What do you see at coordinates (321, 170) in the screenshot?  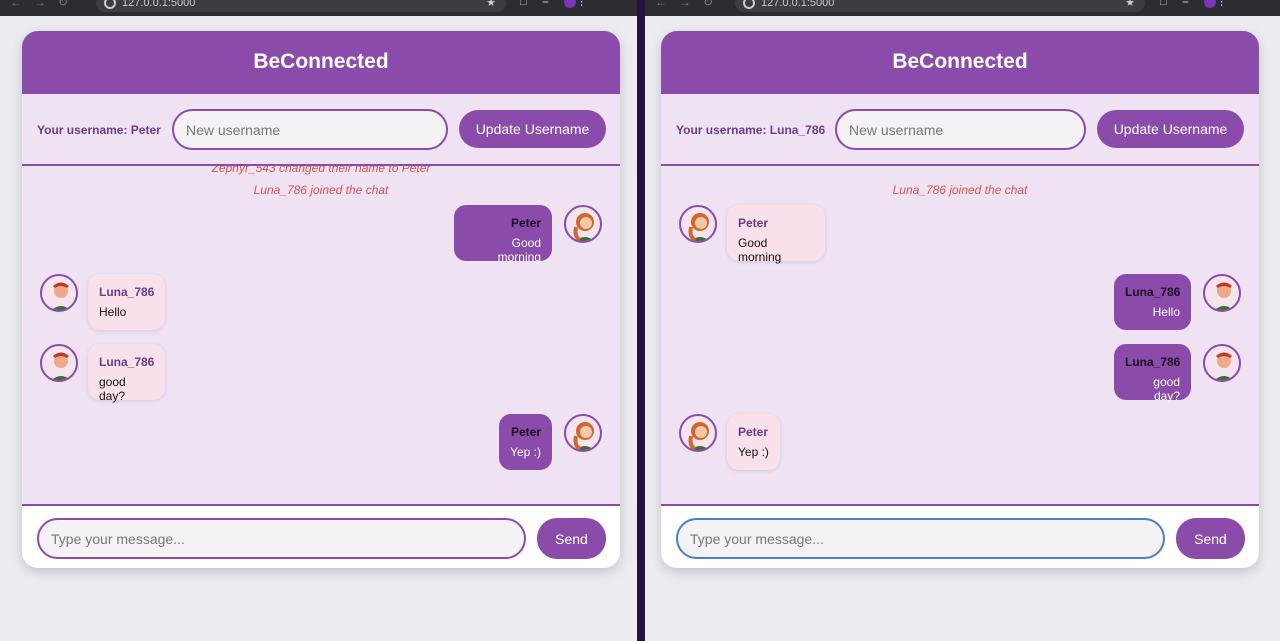 I see `system-message: Zephyr_543 changed their name to Peter` at bounding box center [321, 170].